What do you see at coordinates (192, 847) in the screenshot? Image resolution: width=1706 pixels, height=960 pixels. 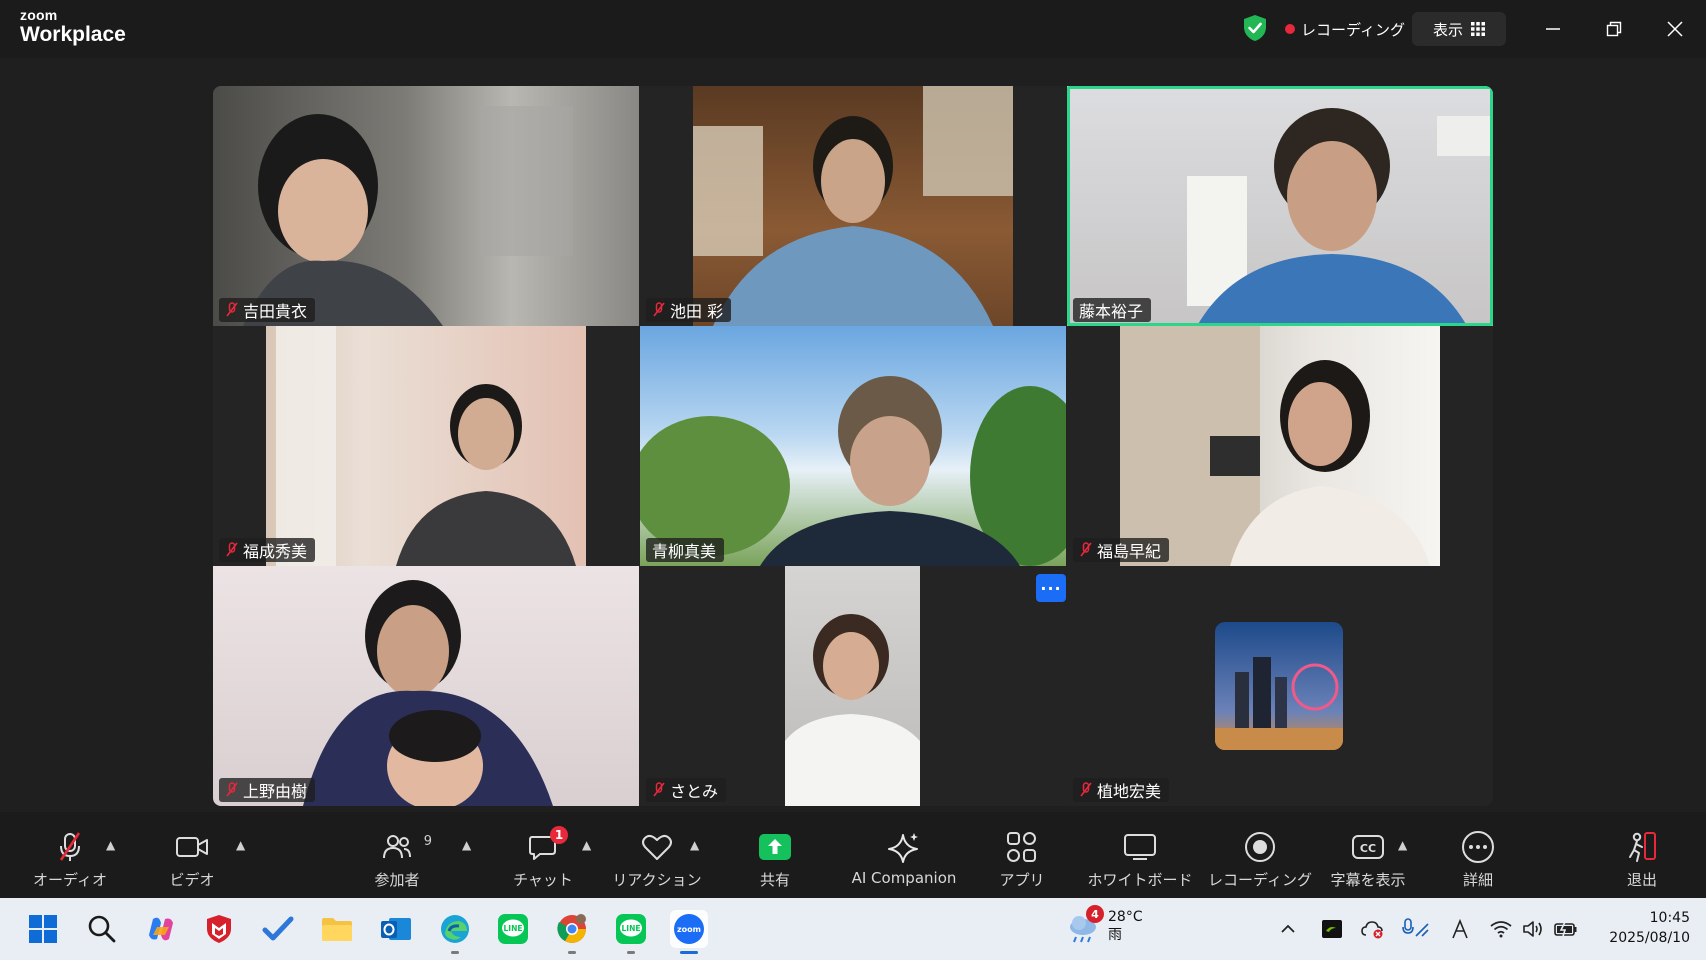 I see `video-camera-icon` at bounding box center [192, 847].